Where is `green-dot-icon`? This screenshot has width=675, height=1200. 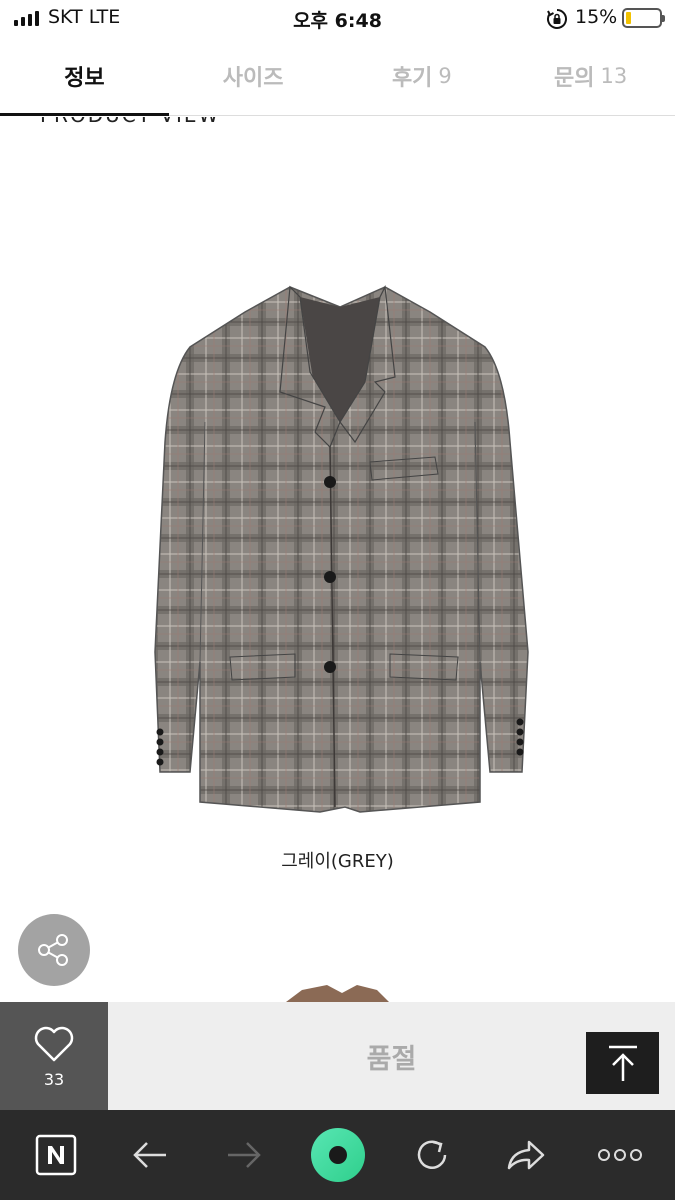 green-dot-icon is located at coordinates (338, 1155).